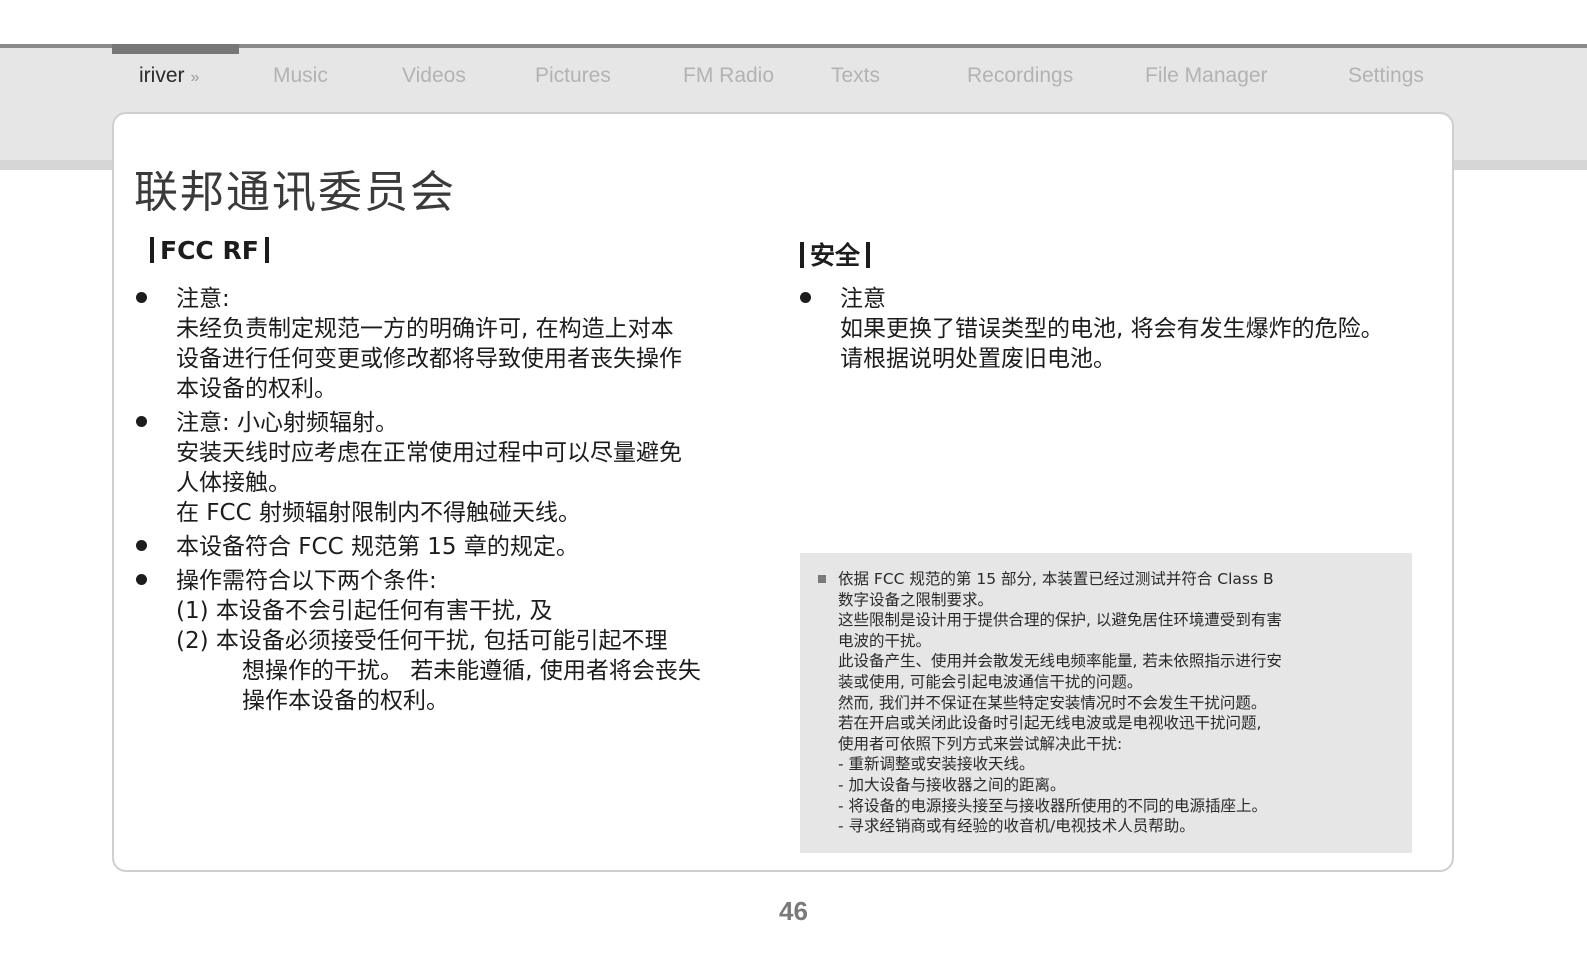  What do you see at coordinates (471, 671) in the screenshot?
I see `item-line: 想操作的干扰。 若未能遵循, 使用者将会丧失` at bounding box center [471, 671].